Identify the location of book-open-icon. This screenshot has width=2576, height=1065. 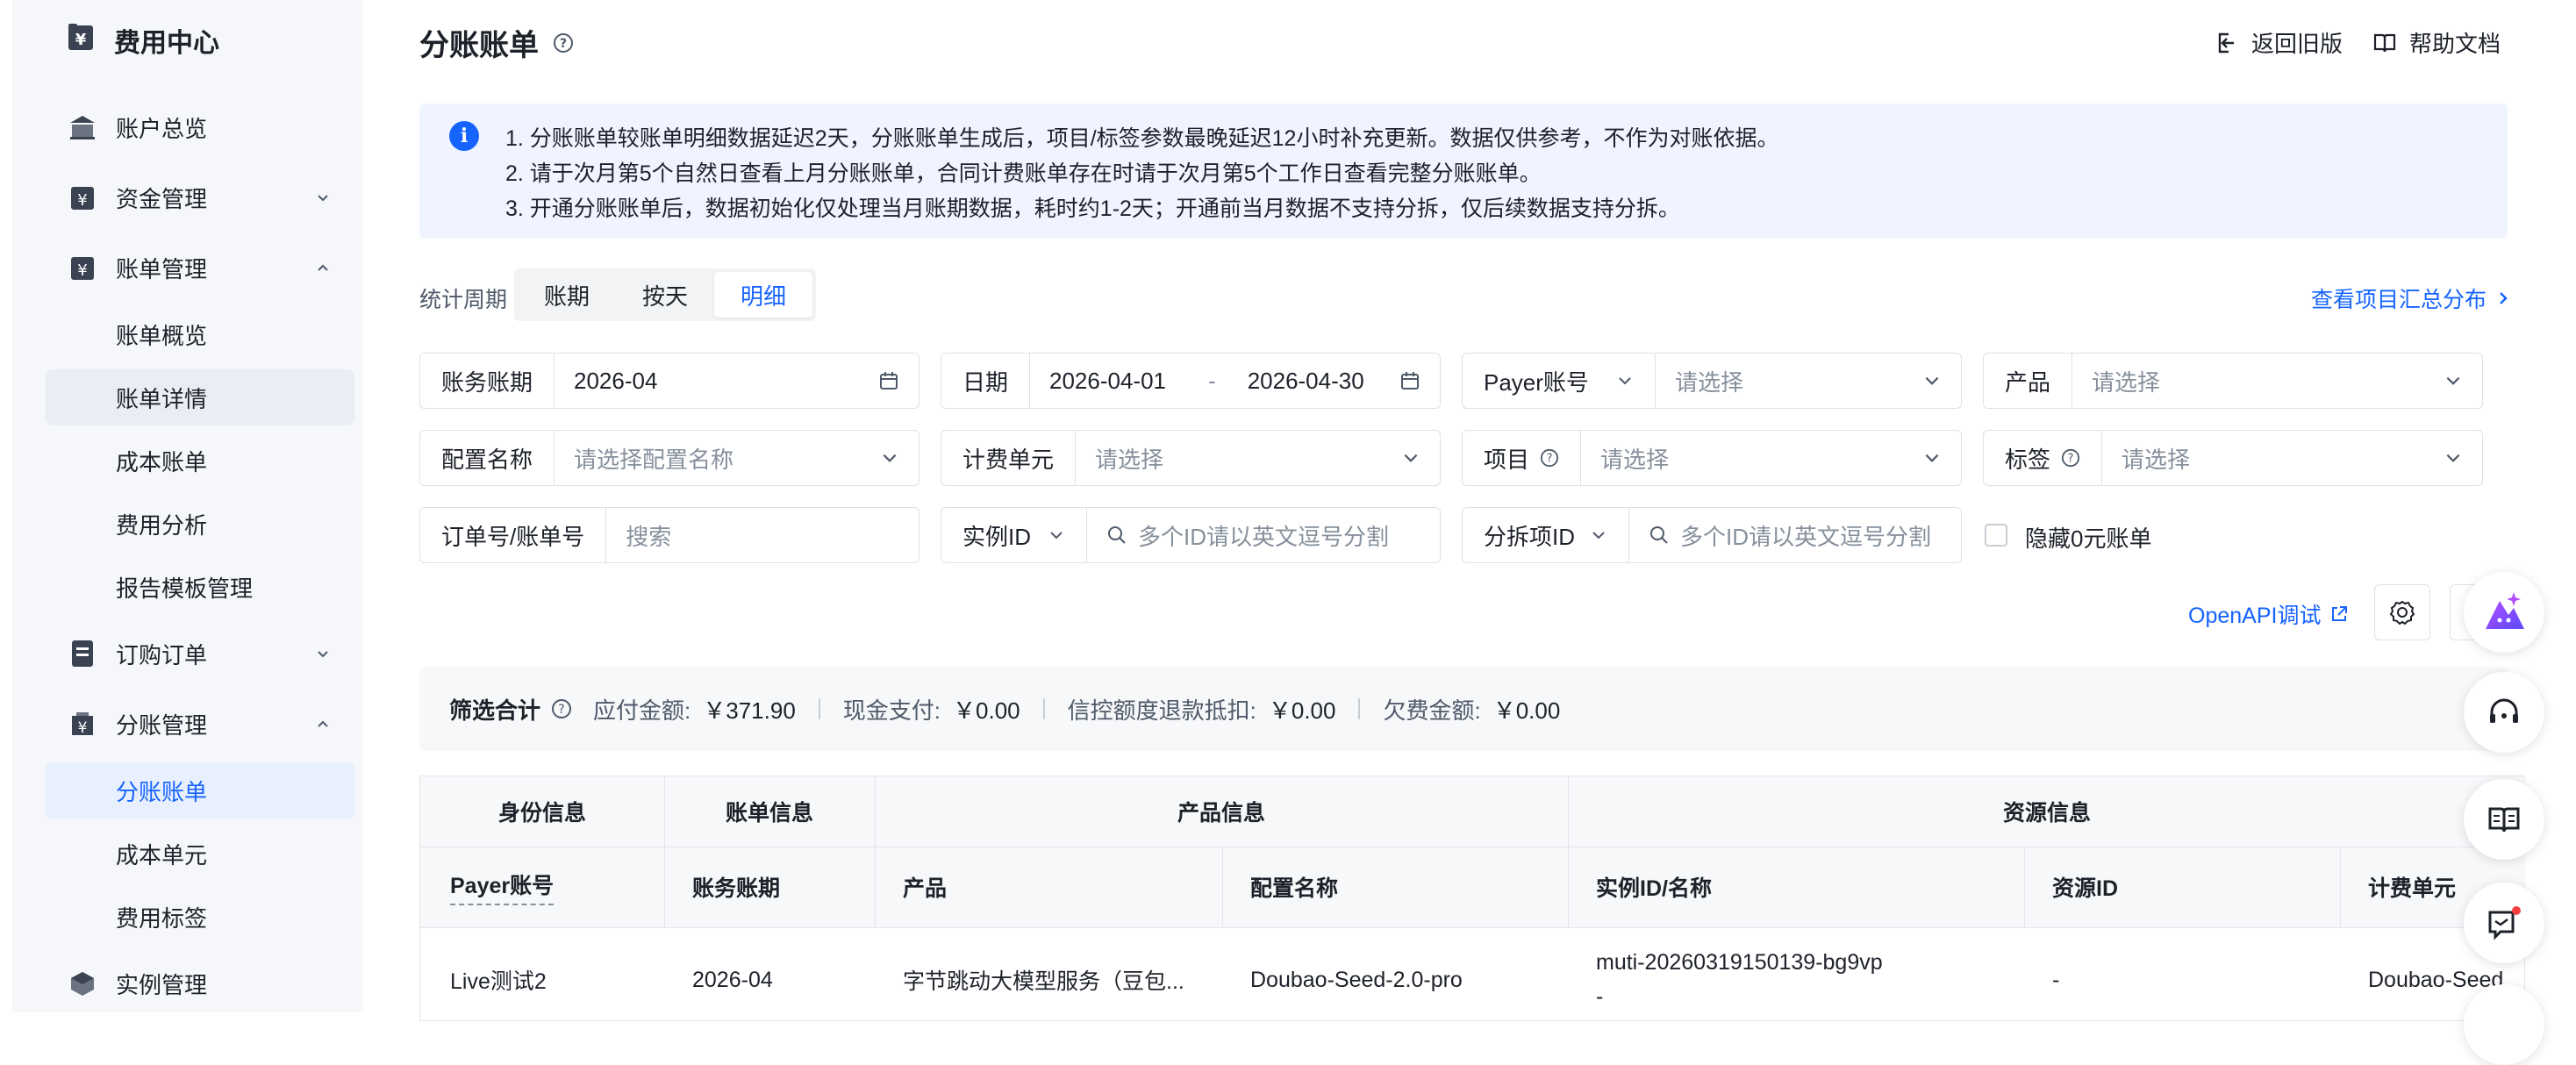
(2504, 820).